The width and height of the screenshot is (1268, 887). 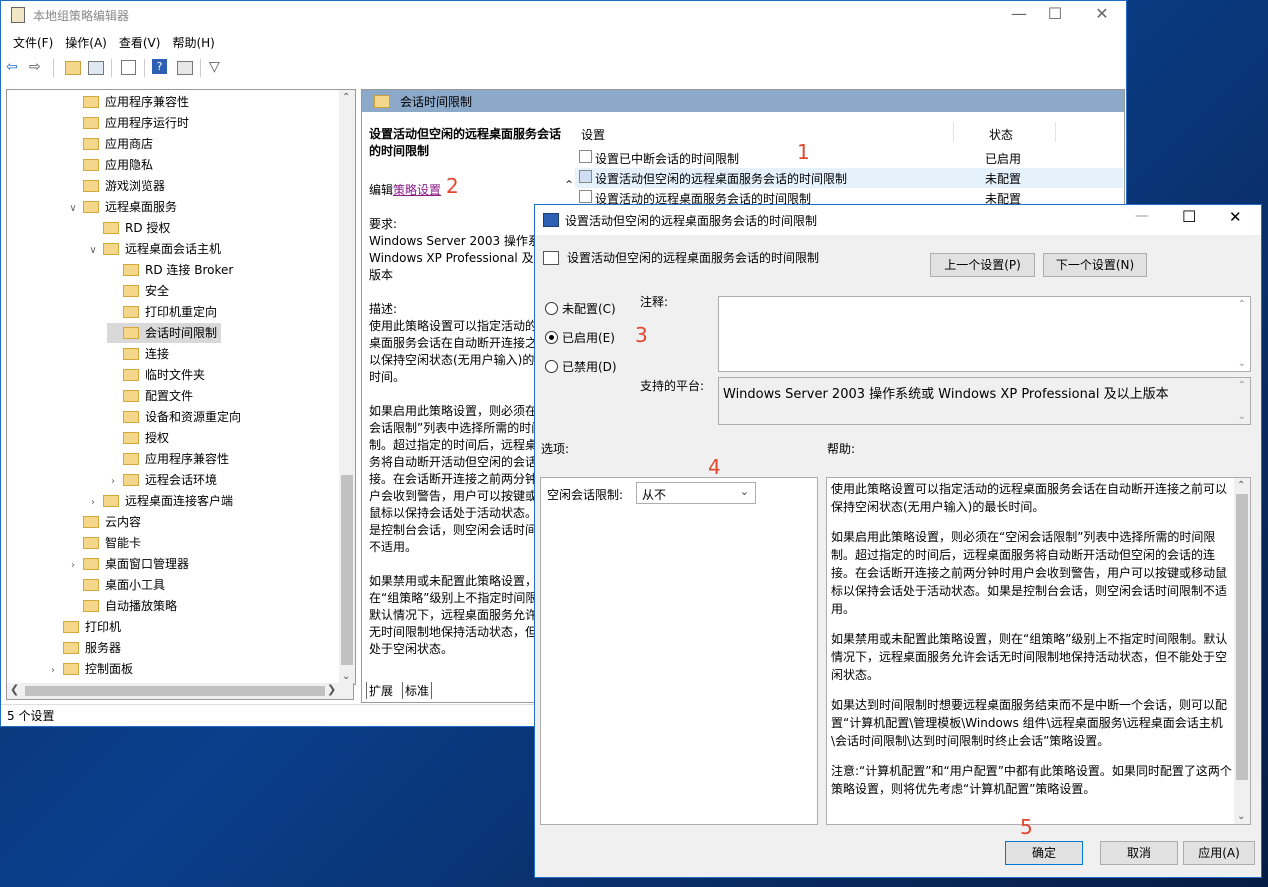 I want to click on tree-item: RD 授权, so click(x=128, y=228).